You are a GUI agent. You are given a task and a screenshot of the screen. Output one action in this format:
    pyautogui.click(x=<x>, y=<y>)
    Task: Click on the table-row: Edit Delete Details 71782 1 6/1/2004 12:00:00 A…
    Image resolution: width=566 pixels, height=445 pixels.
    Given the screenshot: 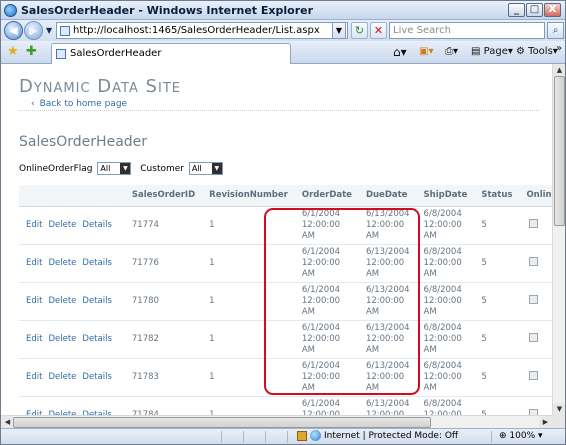 What is the action you would take?
    pyautogui.click(x=285, y=339)
    